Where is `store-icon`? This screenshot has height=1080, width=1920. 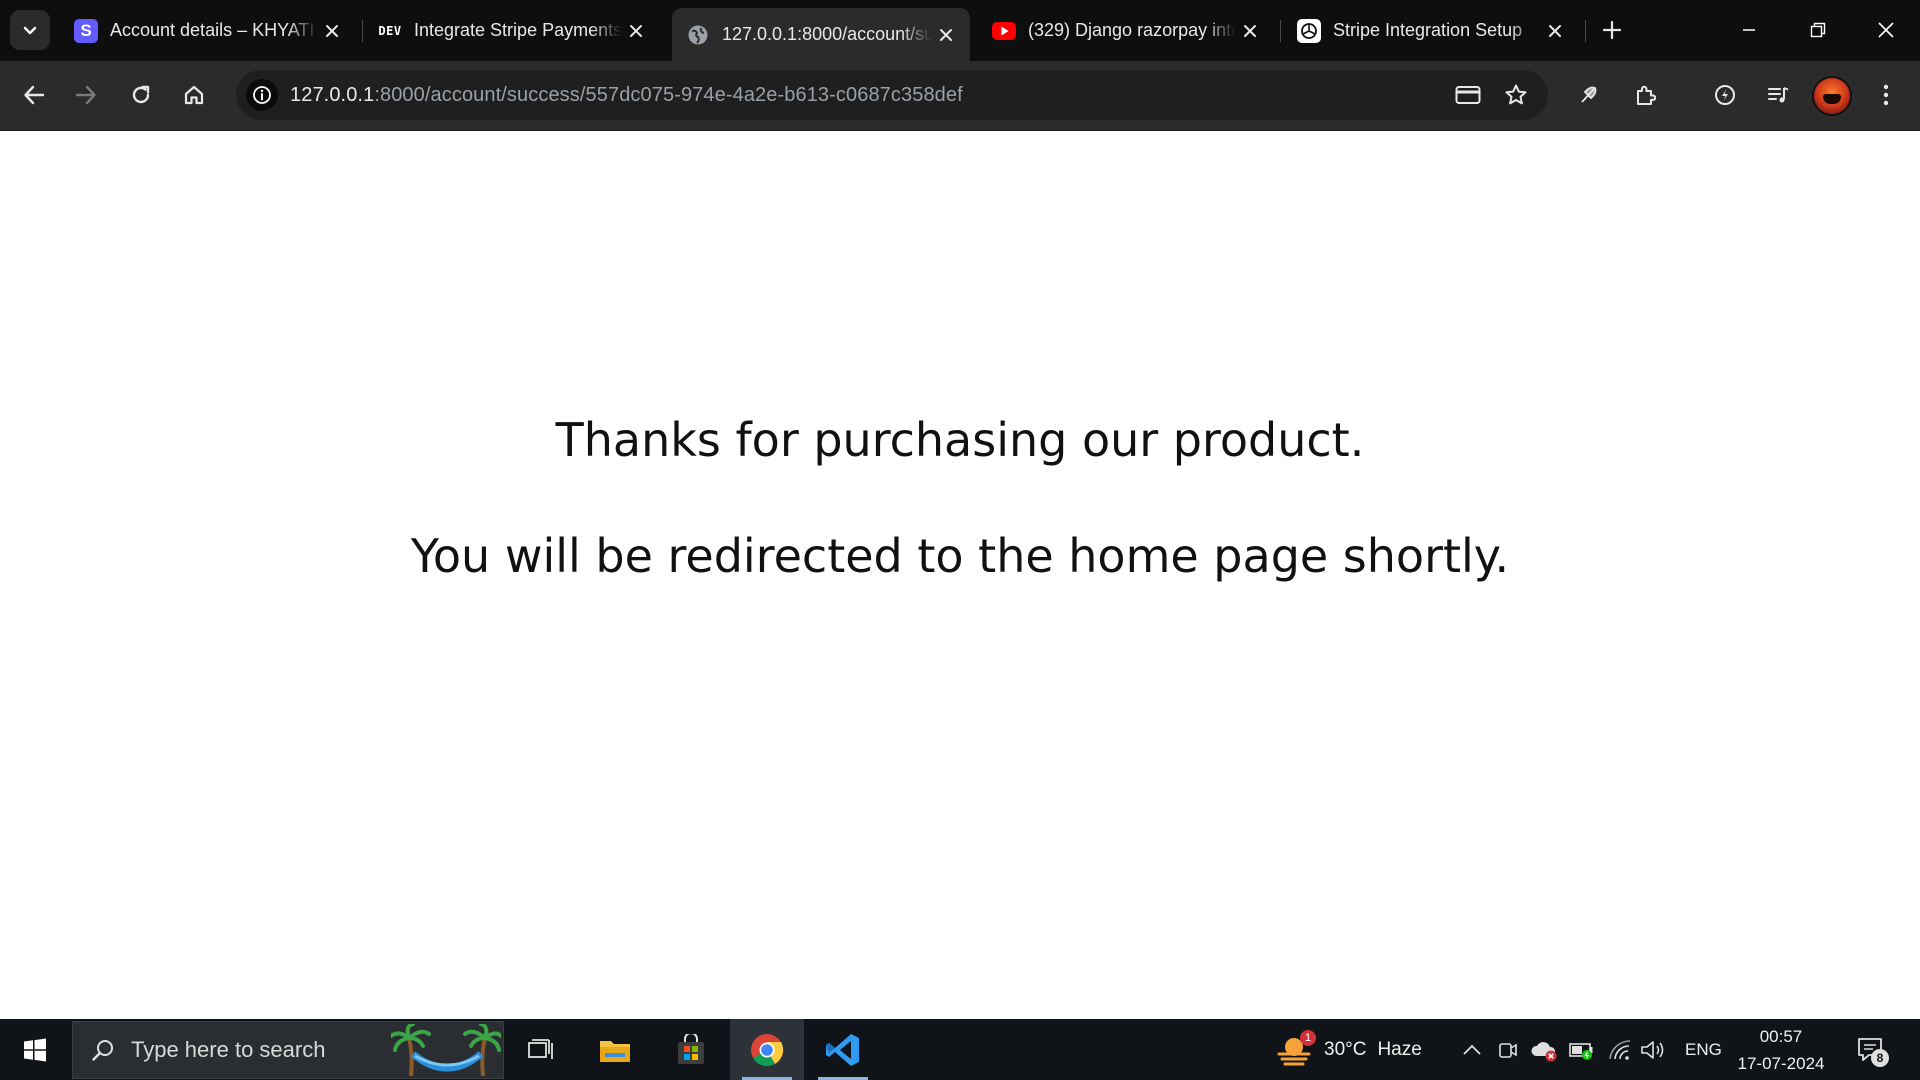
store-icon is located at coordinates (691, 1048).